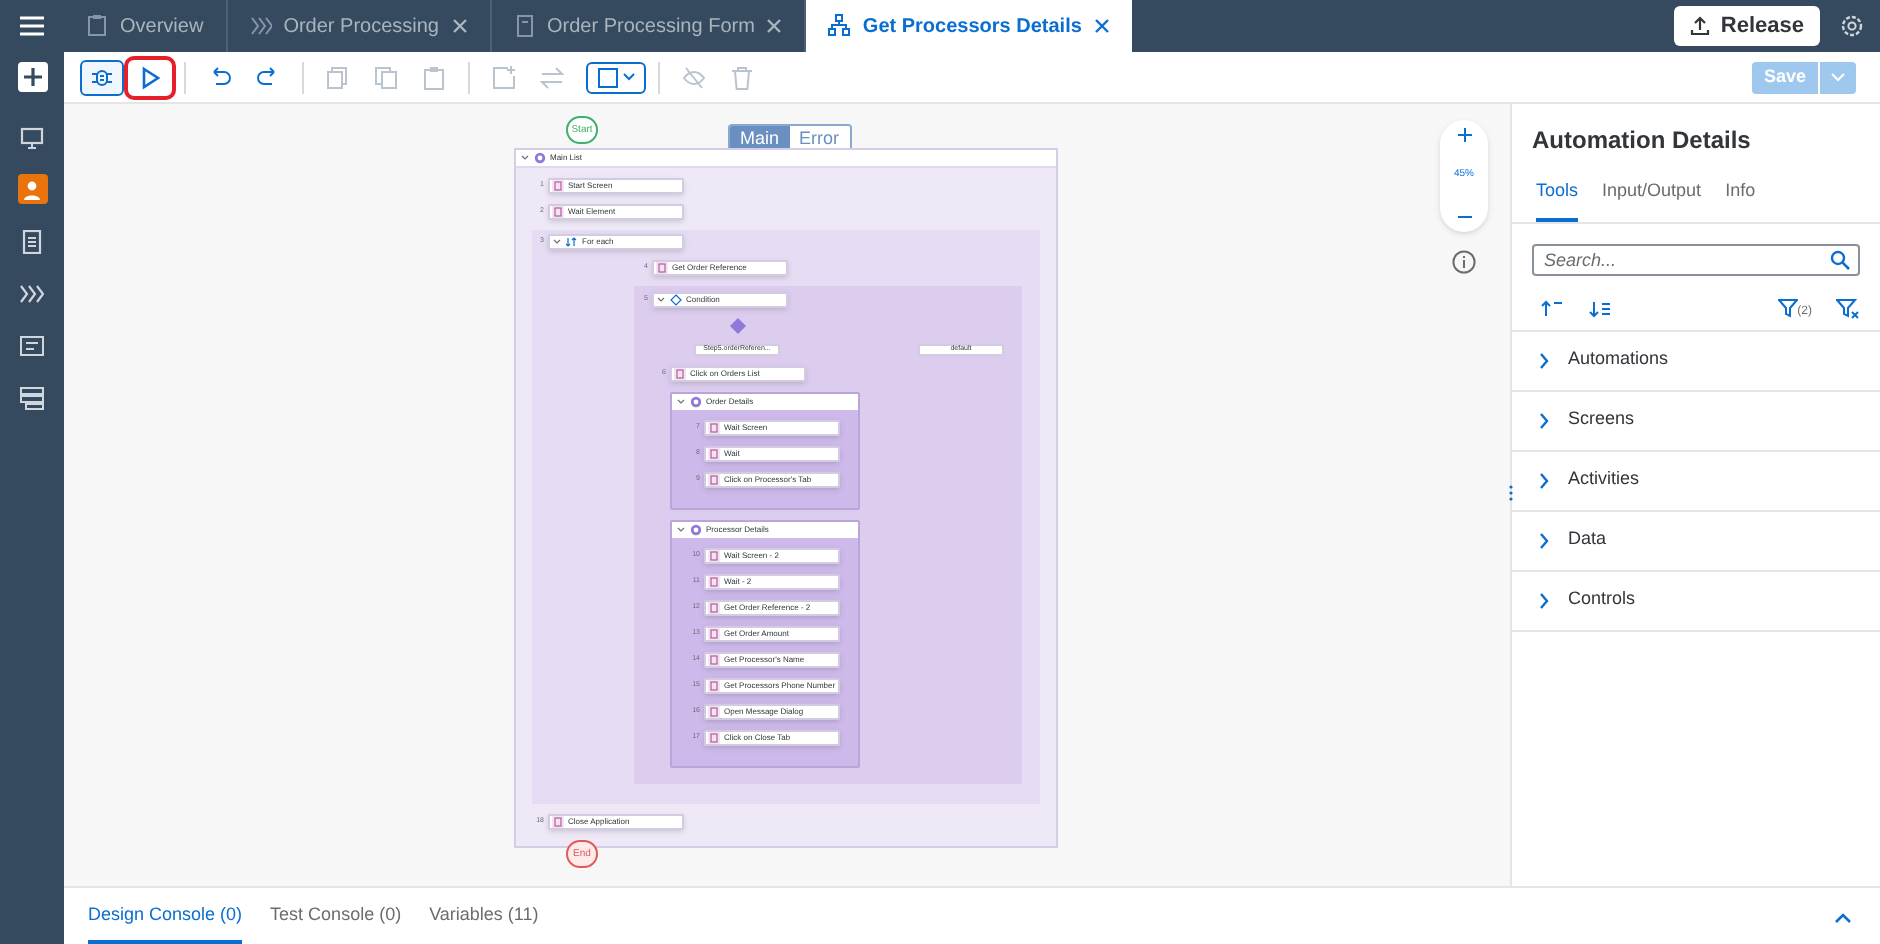 Image resolution: width=1880 pixels, height=944 pixels. I want to click on chevron-up-icon, so click(1843, 917).